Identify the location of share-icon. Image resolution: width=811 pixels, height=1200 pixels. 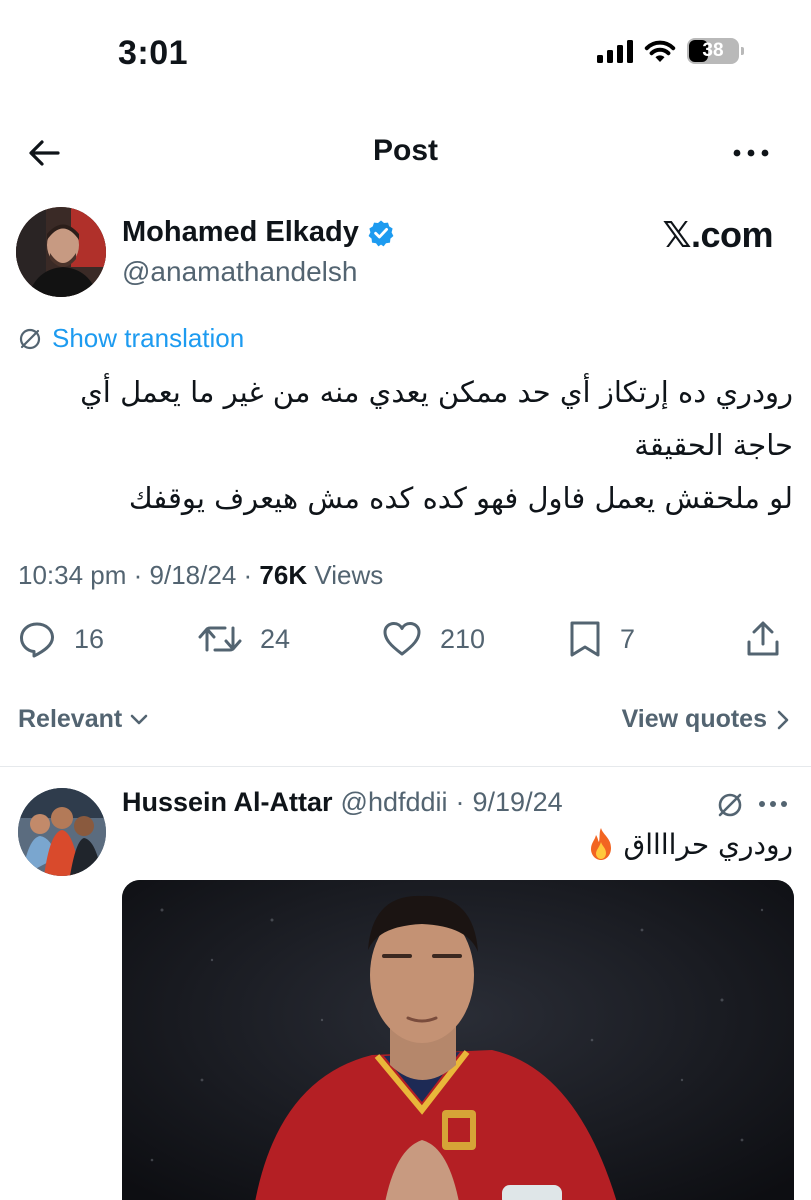
(763, 638).